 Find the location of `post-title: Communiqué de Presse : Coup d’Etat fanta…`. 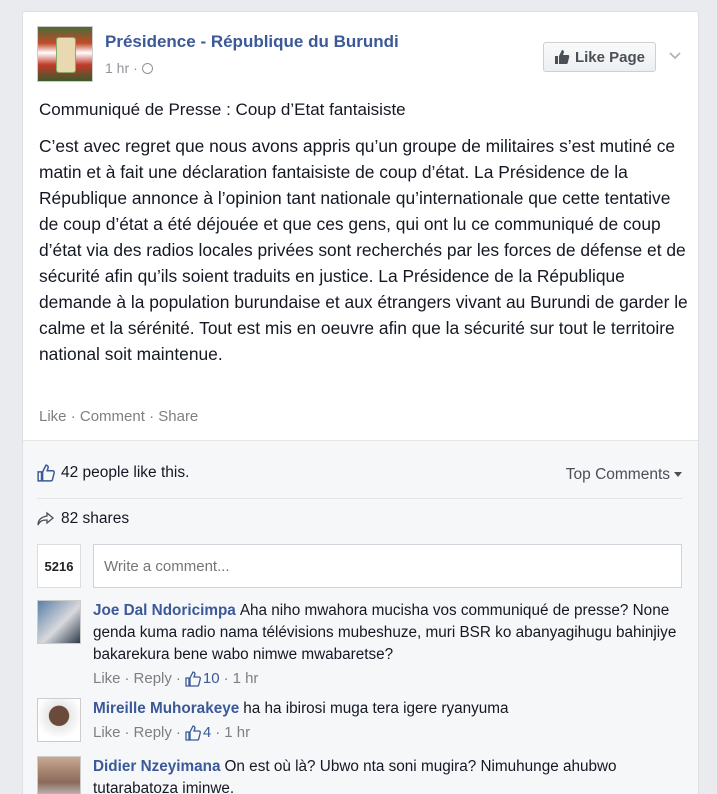

post-title: Communiqué de Presse : Coup d’Etat fanta… is located at coordinates (222, 109).